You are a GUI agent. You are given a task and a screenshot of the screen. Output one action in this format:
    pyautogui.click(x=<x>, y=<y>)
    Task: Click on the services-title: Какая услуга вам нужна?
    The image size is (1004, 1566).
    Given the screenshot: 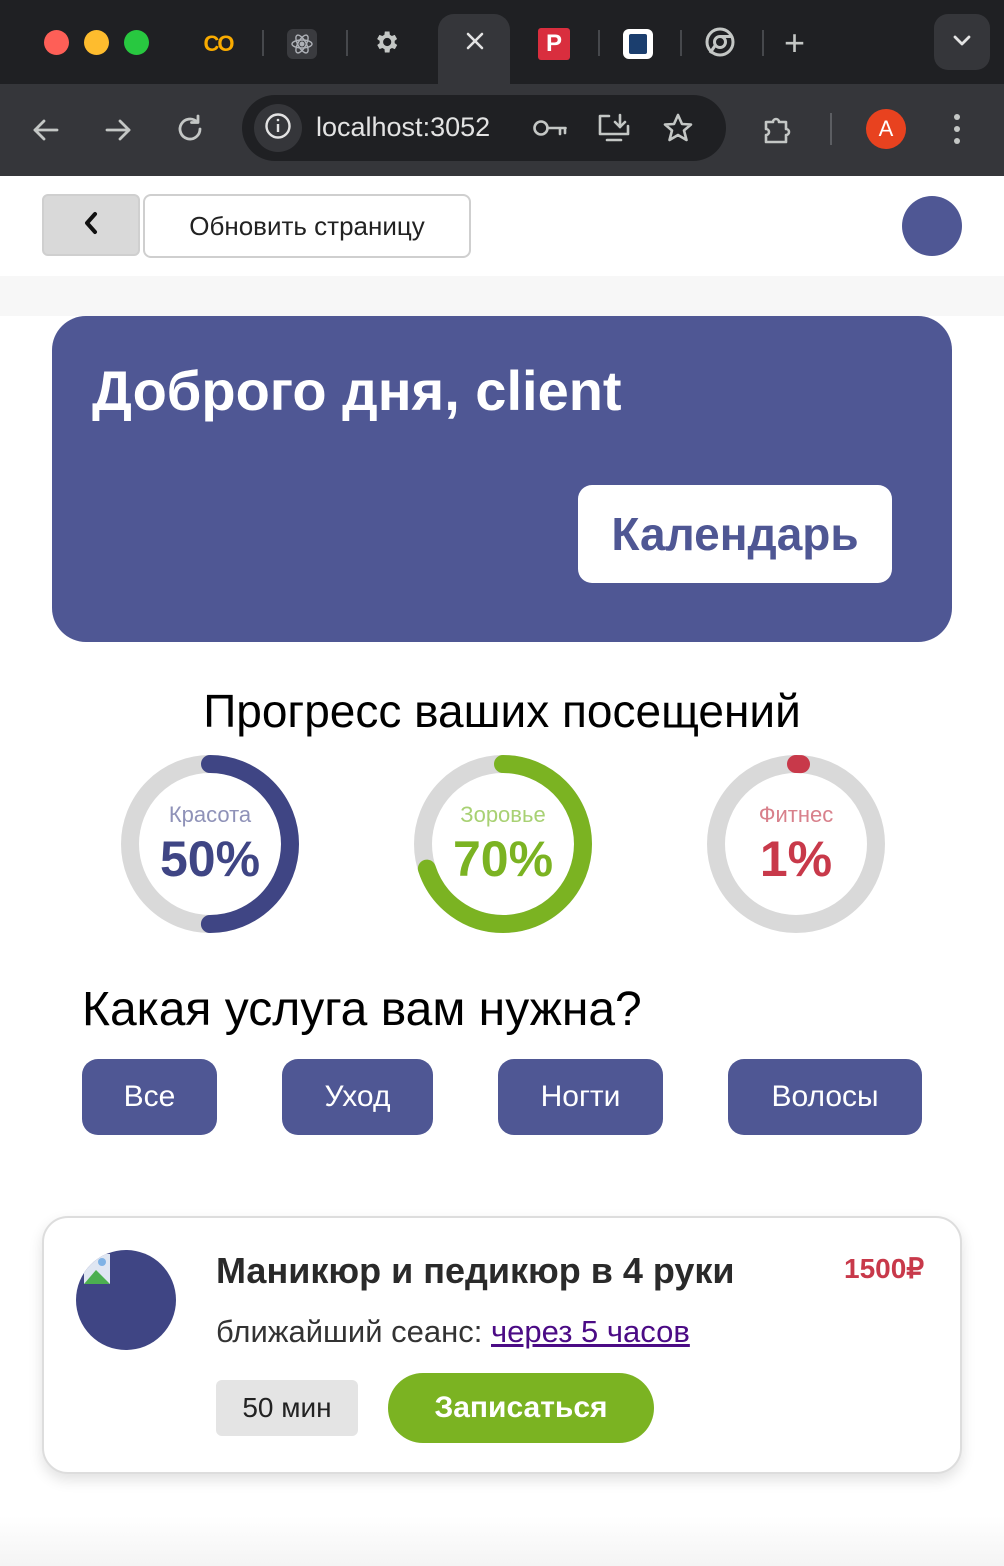 What is the action you would take?
    pyautogui.click(x=362, y=1009)
    